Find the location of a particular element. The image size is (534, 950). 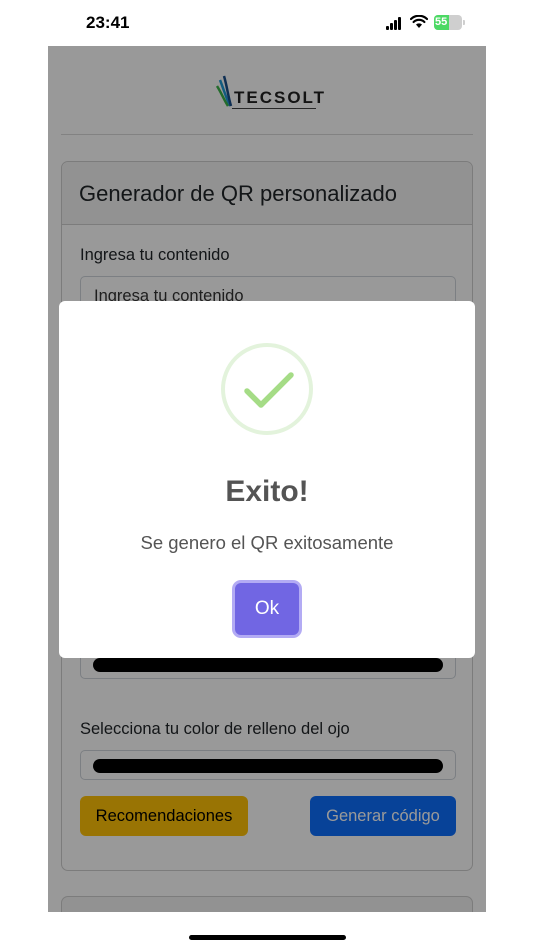

status-bar: 23:41 55 is located at coordinates (267, 23).